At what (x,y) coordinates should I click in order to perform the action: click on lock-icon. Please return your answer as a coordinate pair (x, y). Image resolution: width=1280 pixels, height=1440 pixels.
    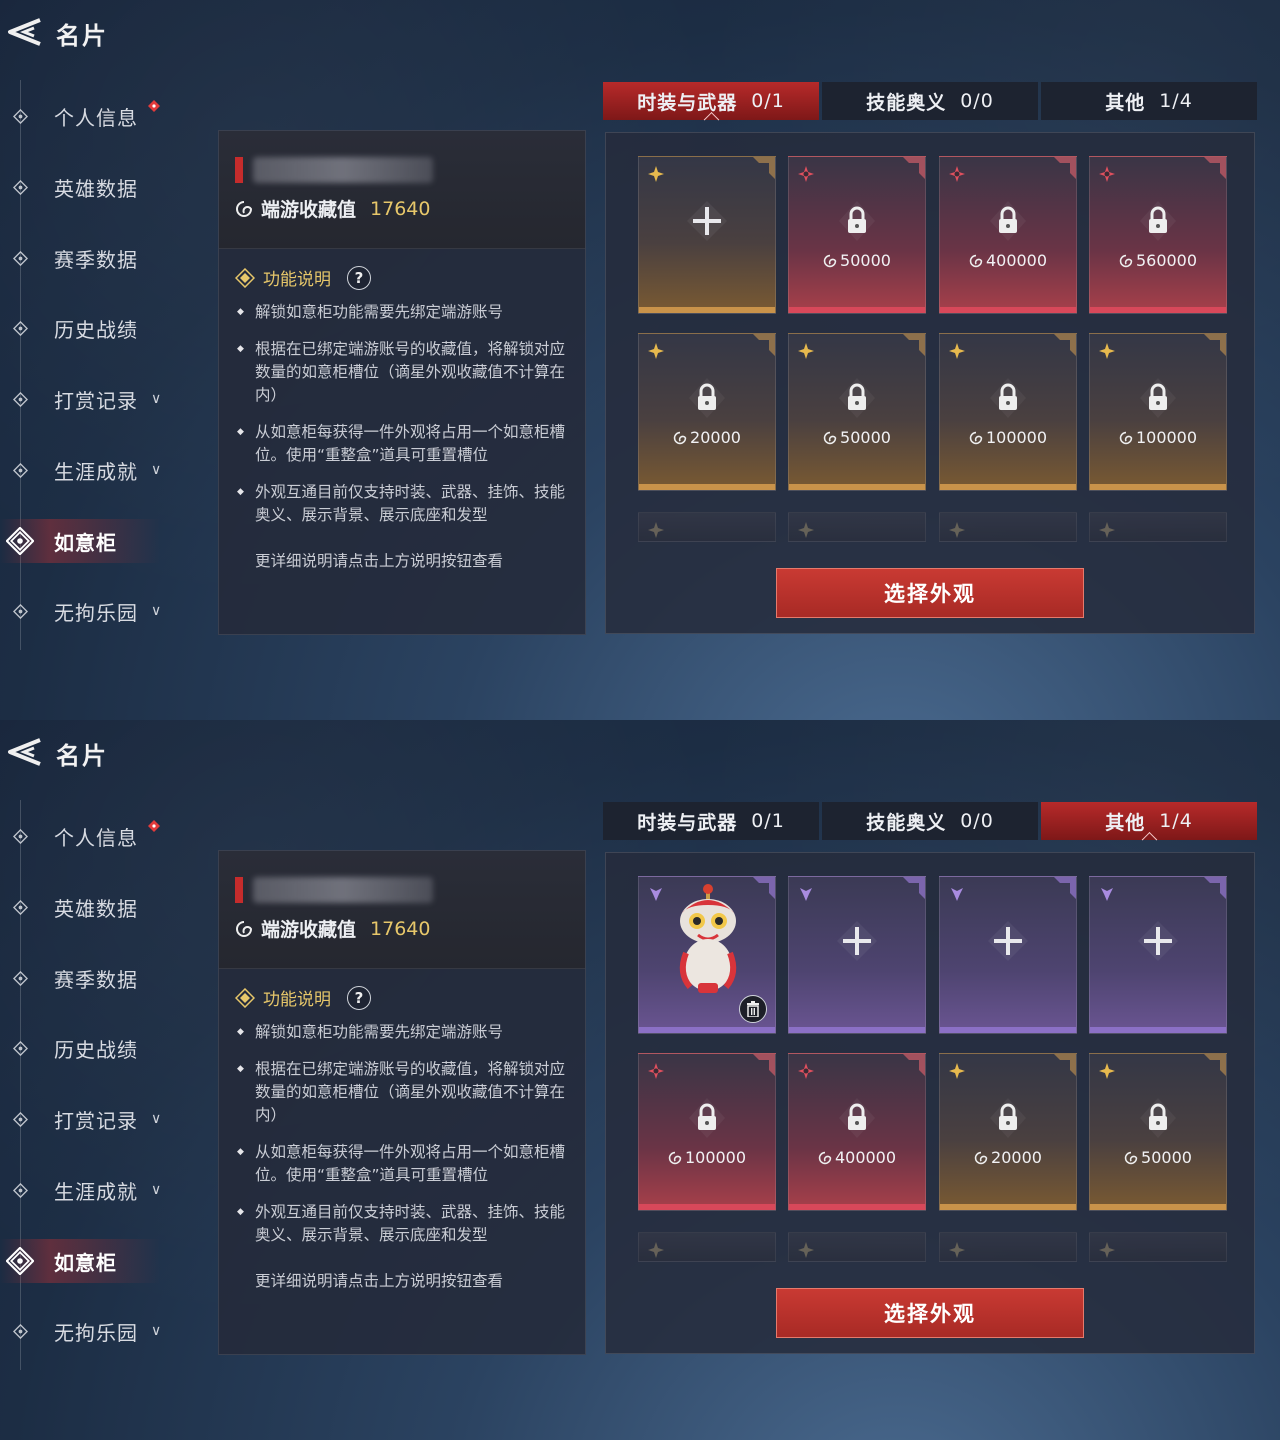
    Looking at the image, I should click on (1008, 1118).